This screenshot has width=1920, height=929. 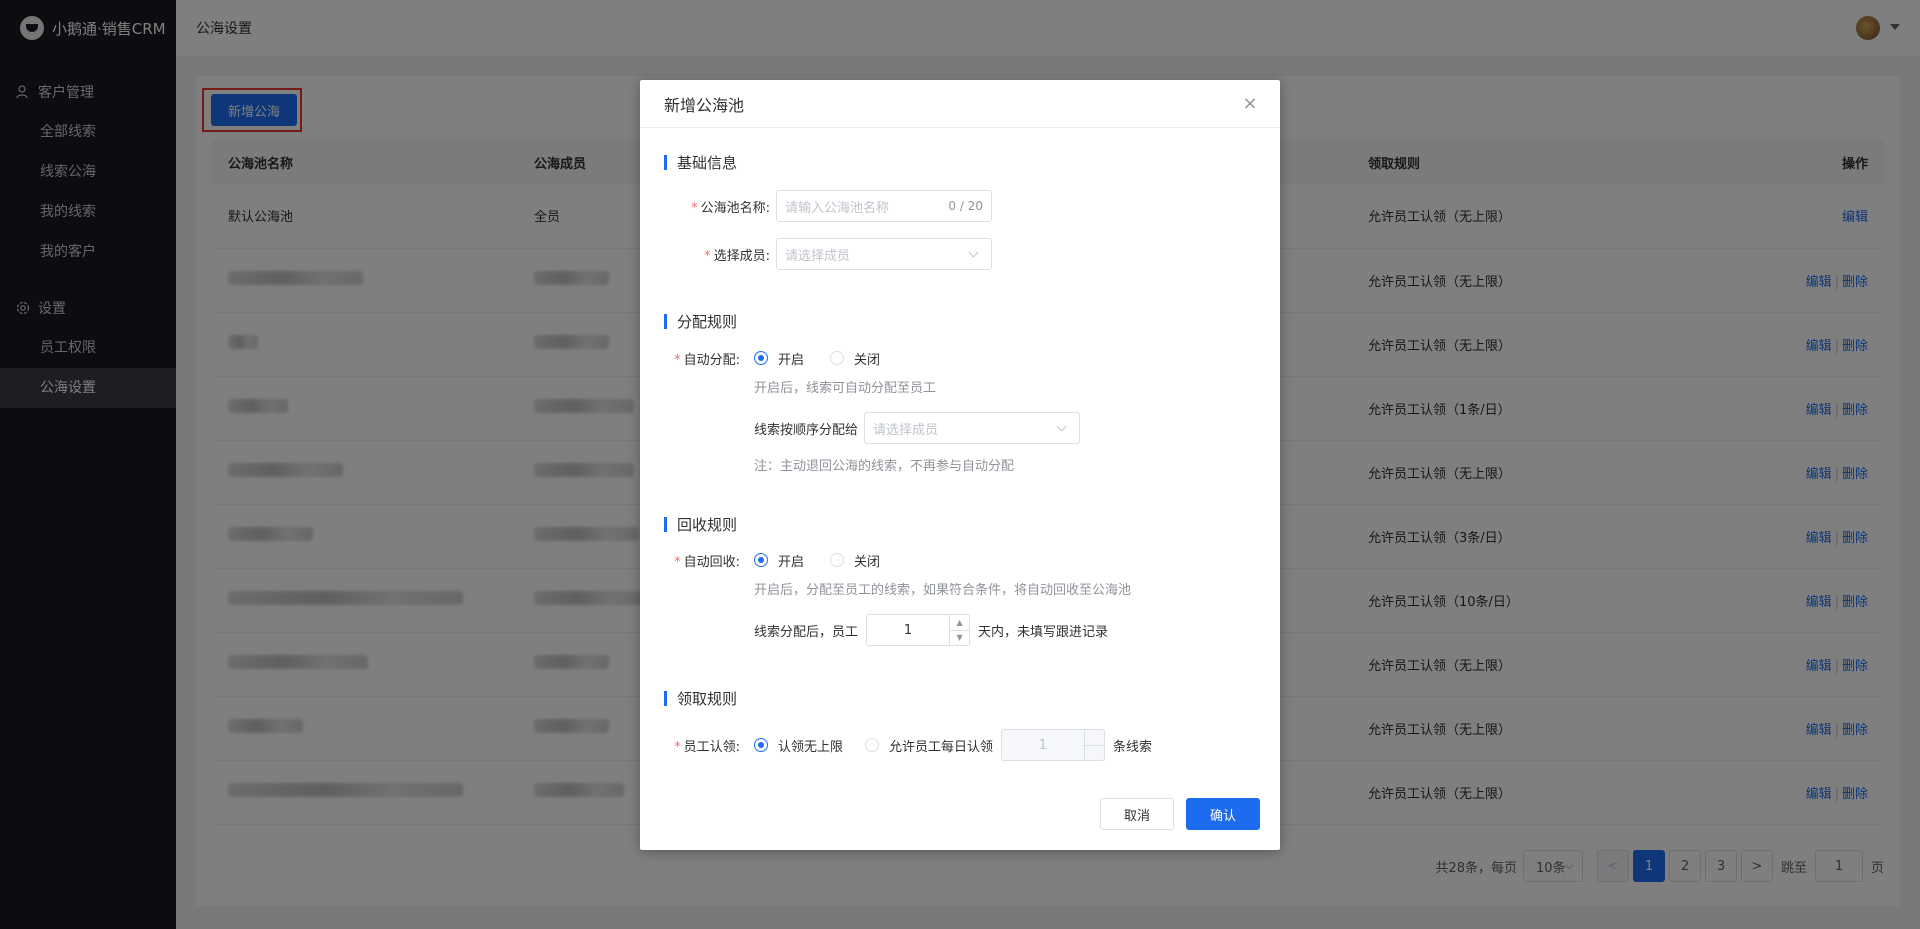 What do you see at coordinates (798, 745) in the screenshot?
I see `claim-unlimited-radio: 认领无上限` at bounding box center [798, 745].